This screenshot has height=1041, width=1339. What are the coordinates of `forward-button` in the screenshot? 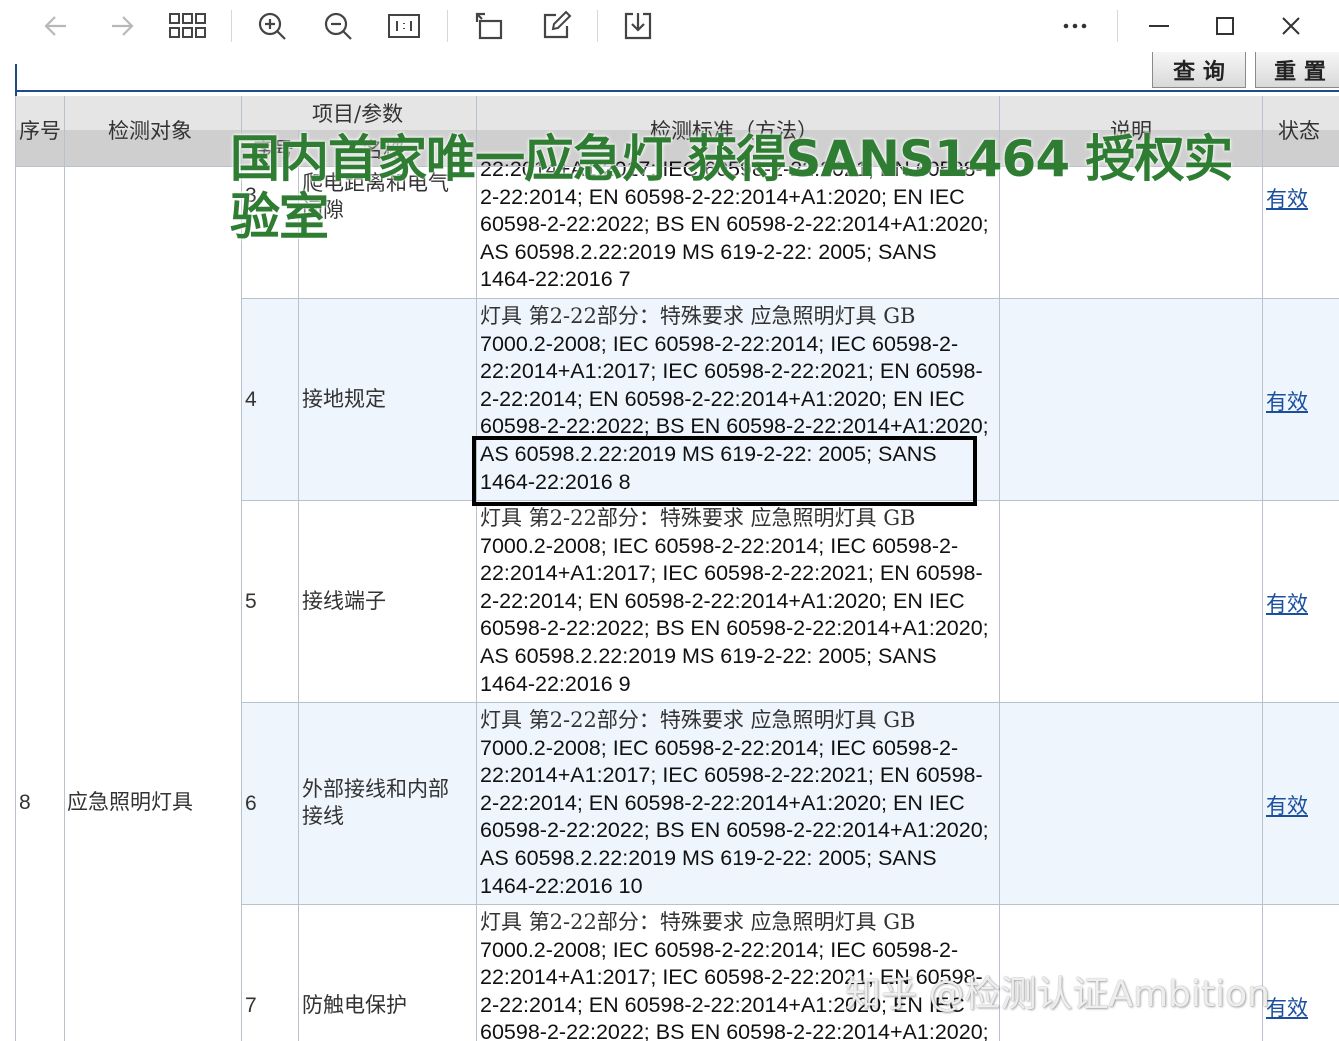 It's located at (122, 26).